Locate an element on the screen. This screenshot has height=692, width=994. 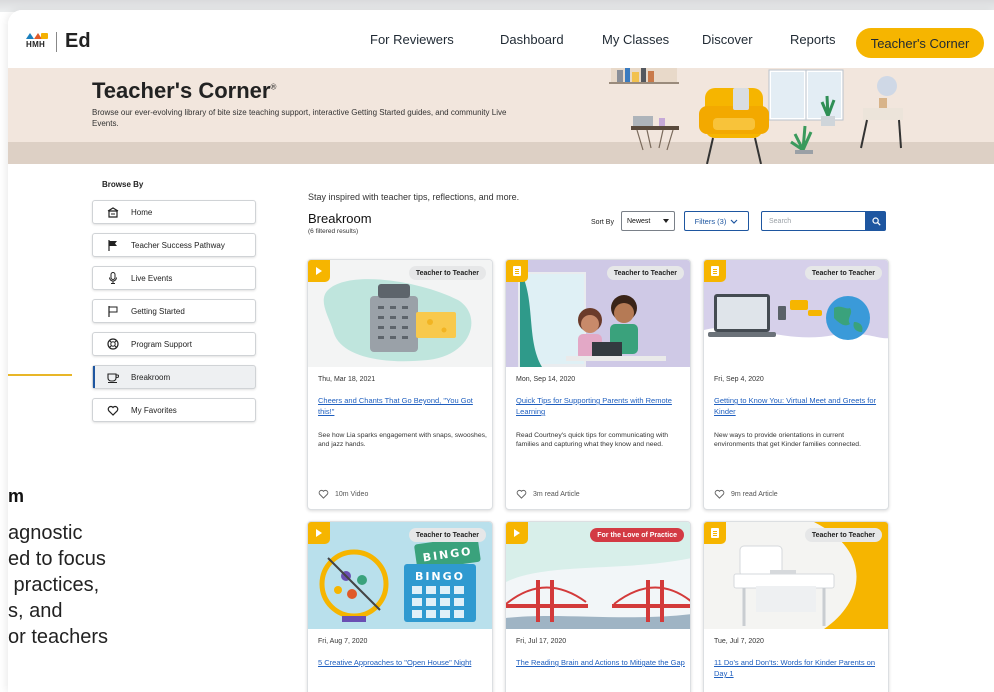
browse-by-heading: Browse By is located at coordinates (123, 184).